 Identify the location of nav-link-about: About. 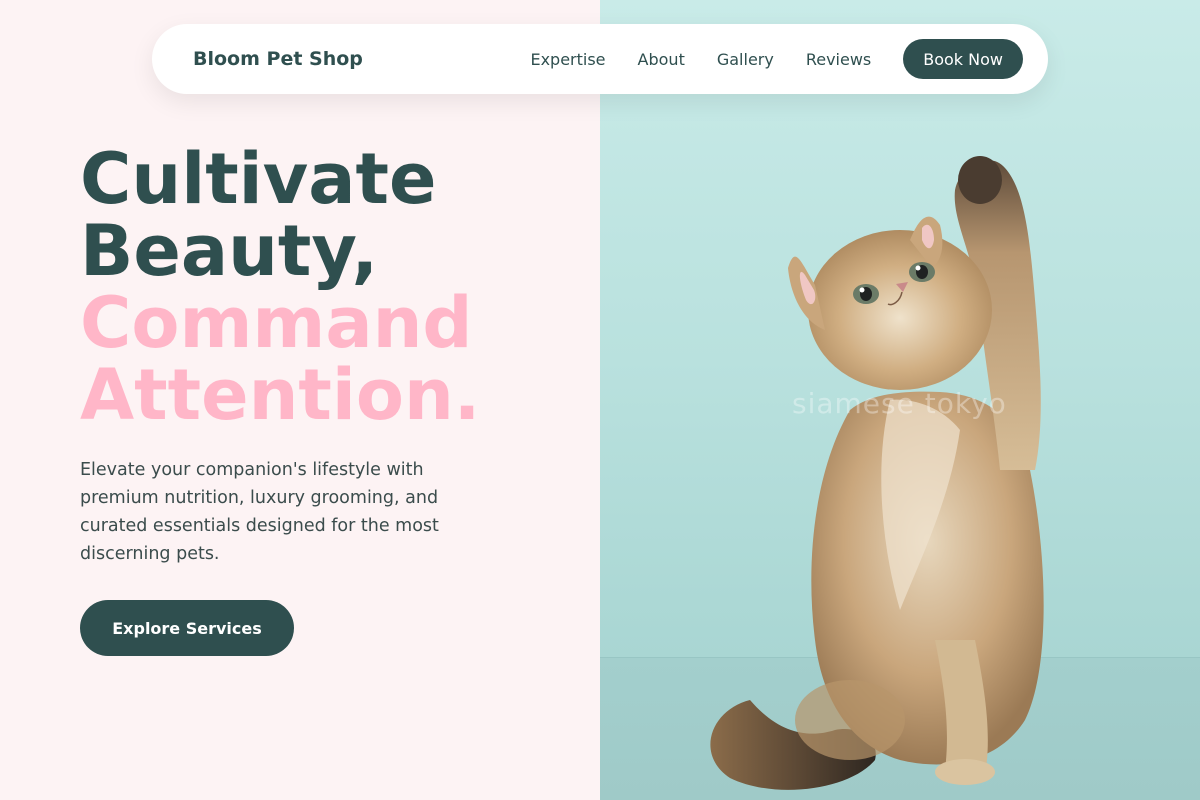
(661, 59).